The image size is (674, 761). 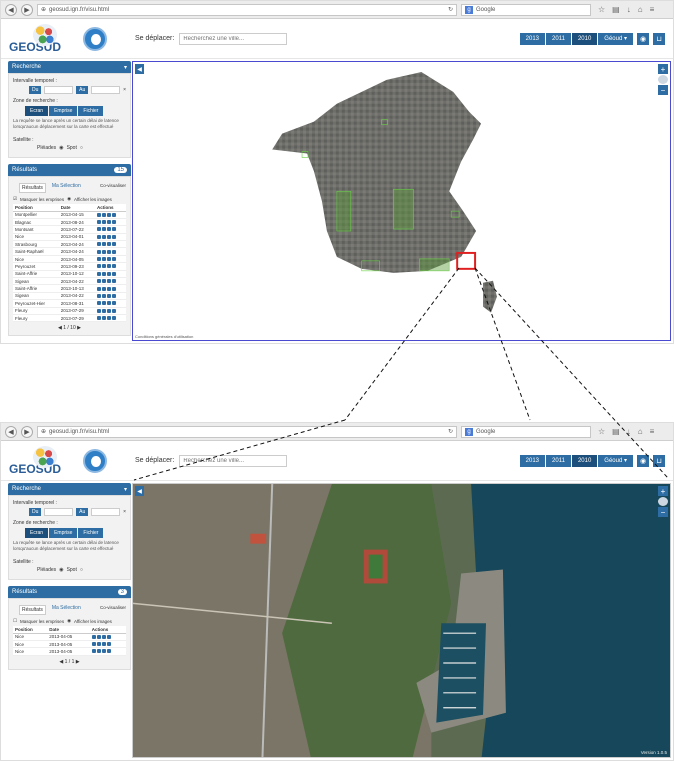 What do you see at coordinates (139, 69) in the screenshot?
I see `collapse-sidebar-icon: ◀` at bounding box center [139, 69].